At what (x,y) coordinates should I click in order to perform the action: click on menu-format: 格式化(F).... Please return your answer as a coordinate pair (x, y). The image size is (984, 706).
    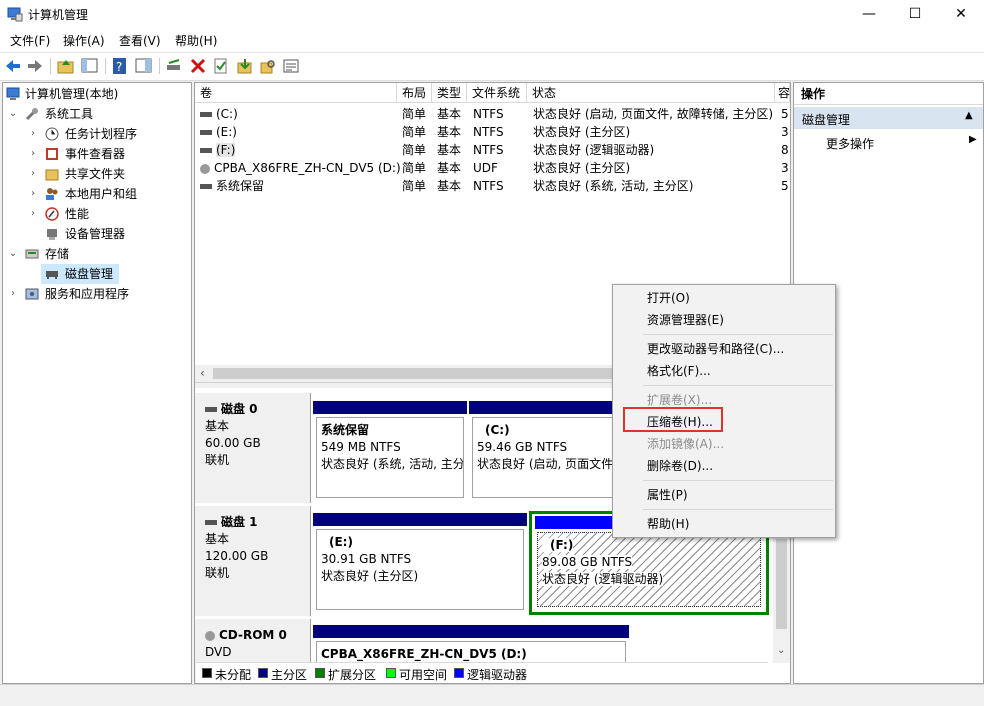
    Looking at the image, I should click on (679, 371).